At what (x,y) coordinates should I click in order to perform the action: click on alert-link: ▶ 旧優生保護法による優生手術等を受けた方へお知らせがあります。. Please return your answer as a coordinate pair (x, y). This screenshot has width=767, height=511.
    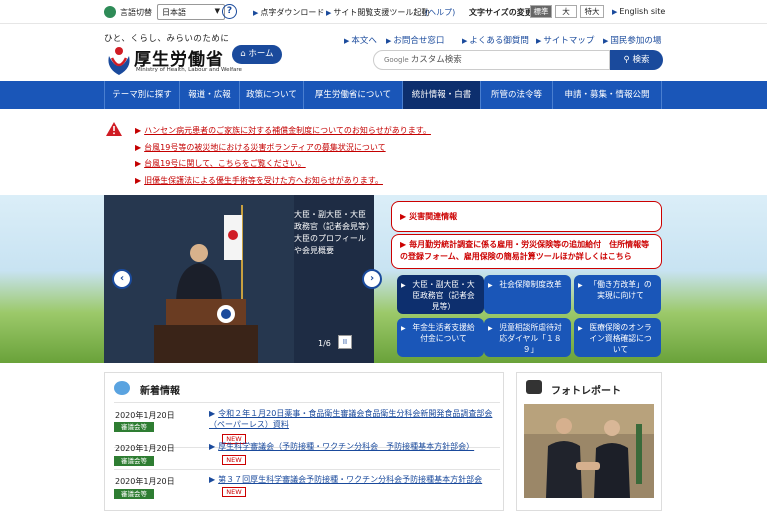
    Looking at the image, I should click on (259, 180).